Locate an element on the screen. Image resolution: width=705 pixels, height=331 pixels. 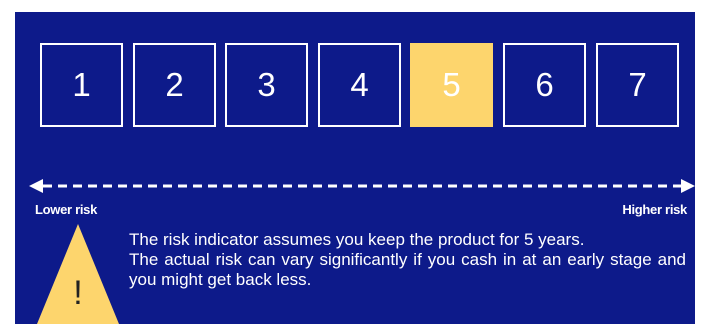
risk-level-6: 6 is located at coordinates (544, 85).